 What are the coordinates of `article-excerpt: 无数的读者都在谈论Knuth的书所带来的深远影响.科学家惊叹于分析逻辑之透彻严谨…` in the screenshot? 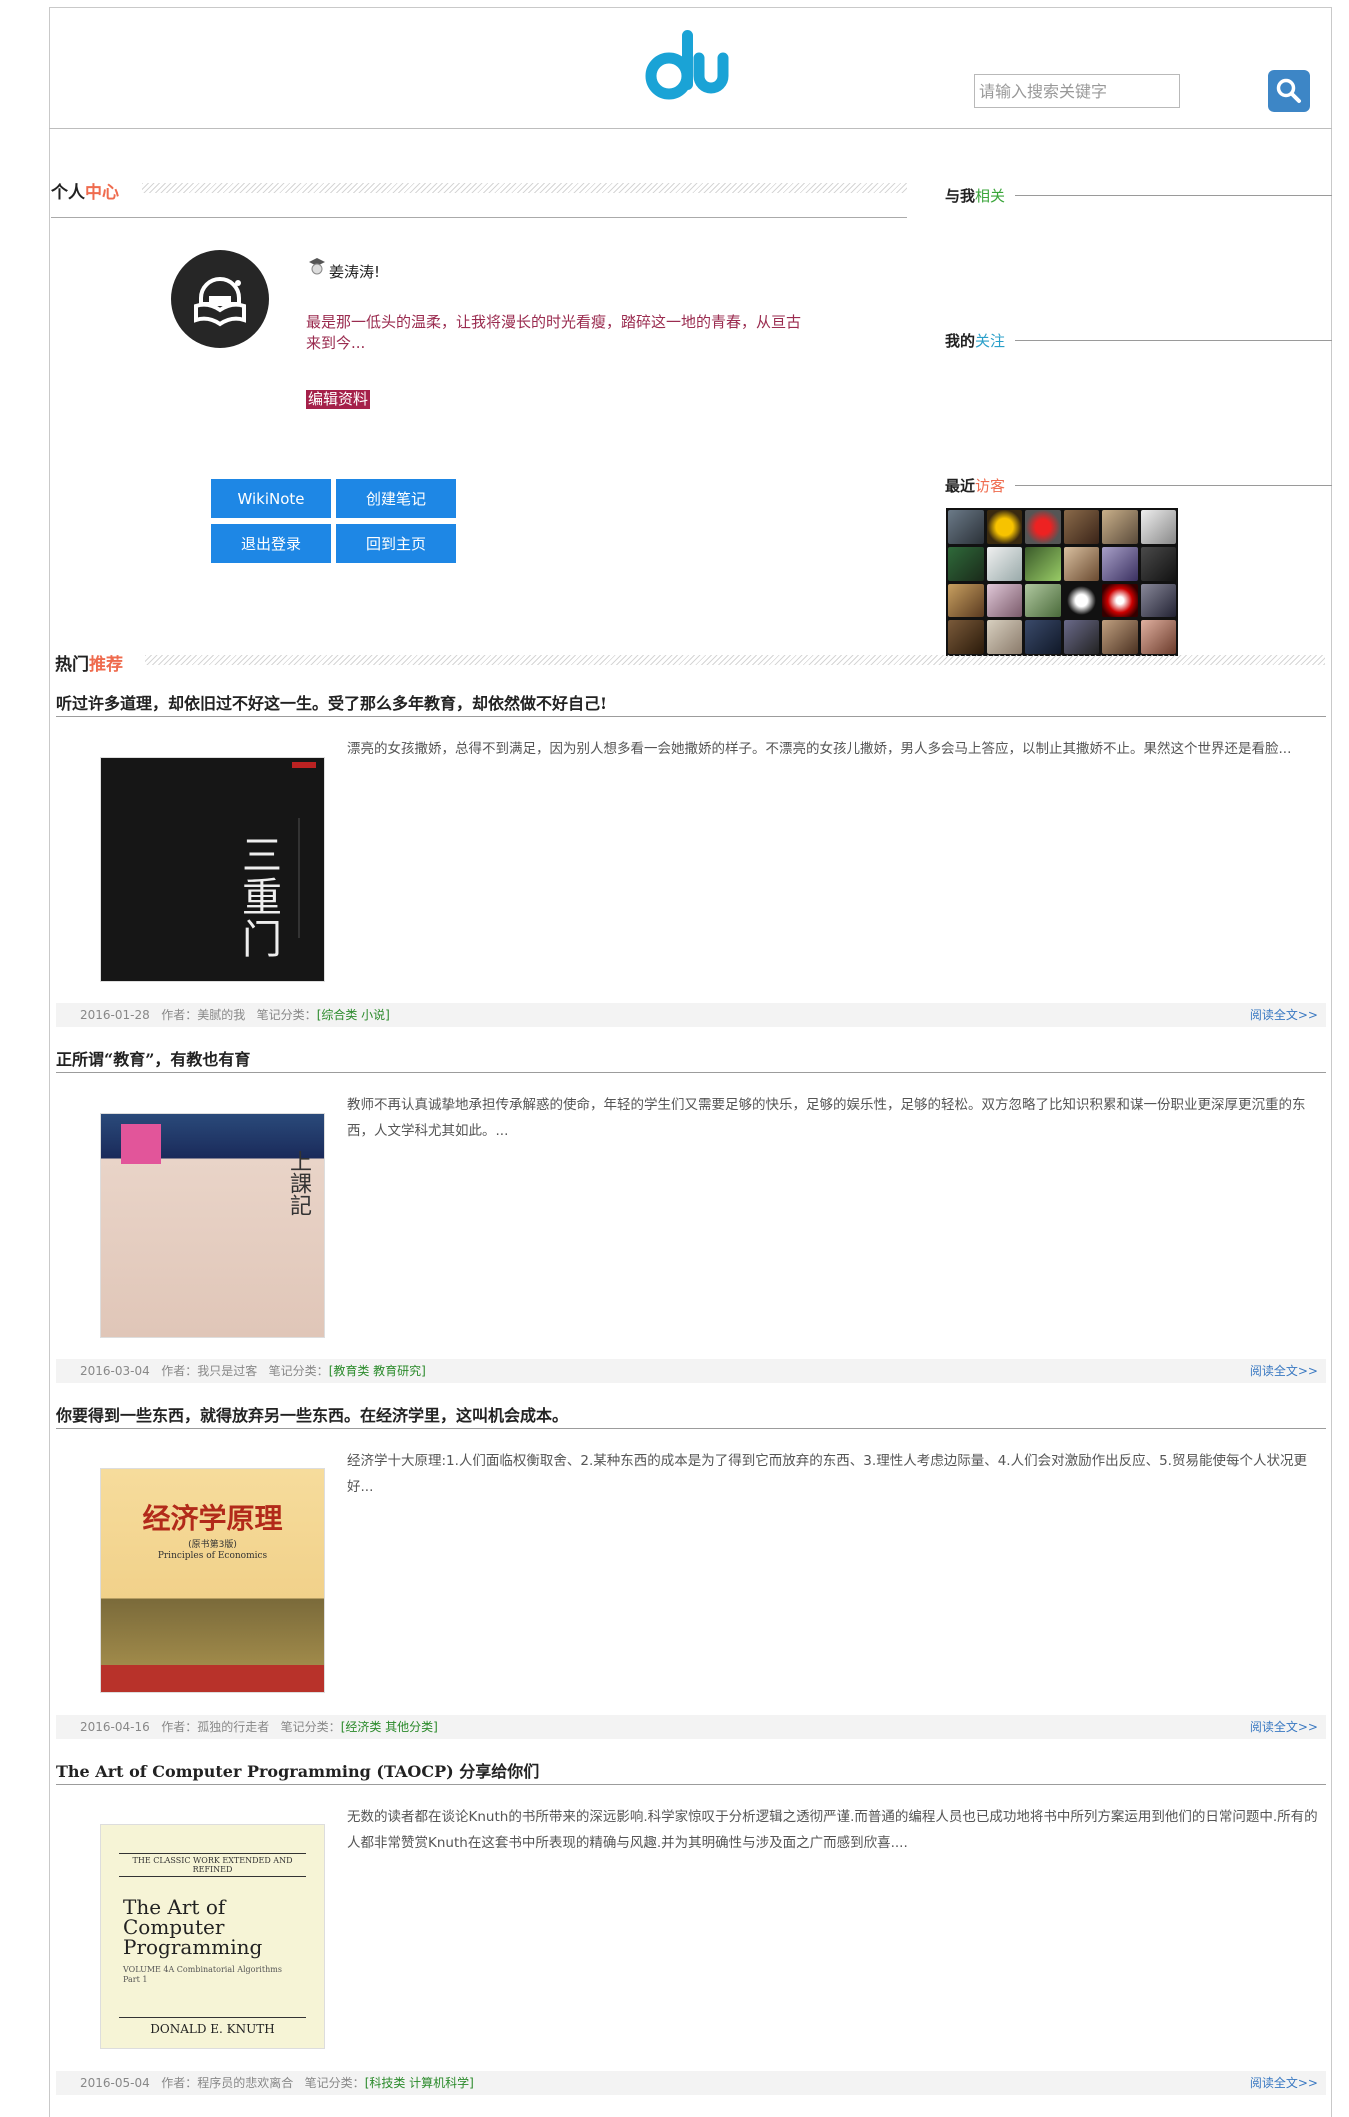 It's located at (832, 1830).